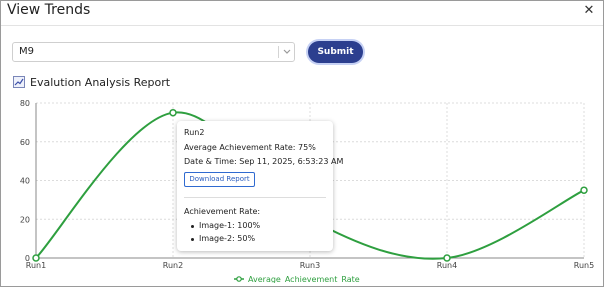 The width and height of the screenshot is (604, 287). I want to click on x-tick-label: Run1, so click(36, 265).